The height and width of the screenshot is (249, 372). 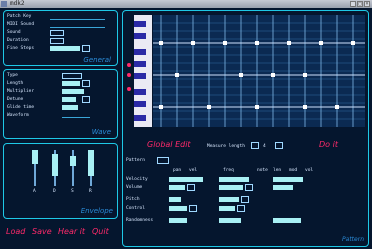 What do you see at coordinates (178, 220) in the screenshot?
I see `randomness-slider` at bounding box center [178, 220].